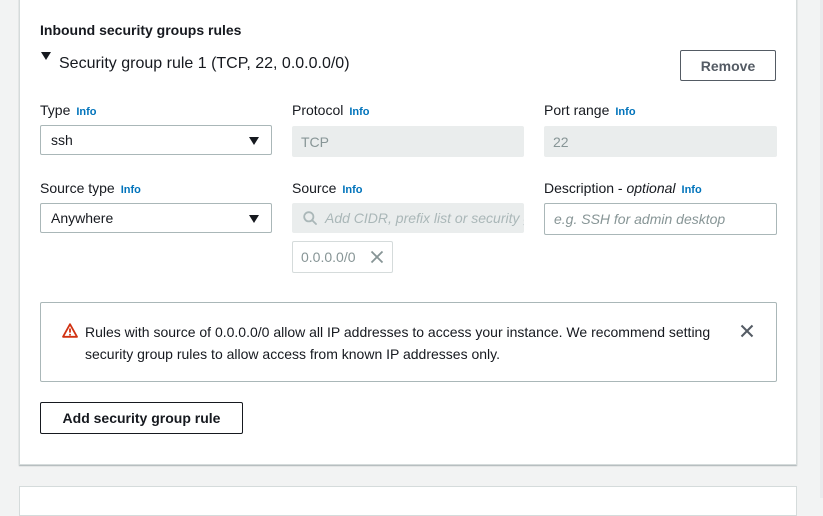 The image size is (823, 516). Describe the element at coordinates (46, 56) in the screenshot. I see `caret-down-icon` at that location.